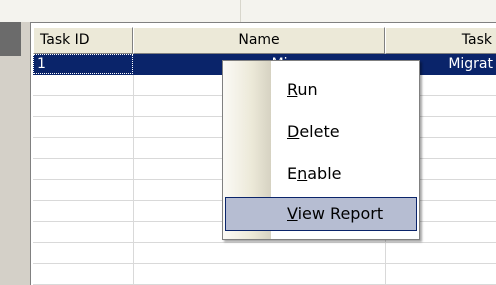 The height and width of the screenshot is (285, 496). I want to click on access-key: n, so click(302, 173).